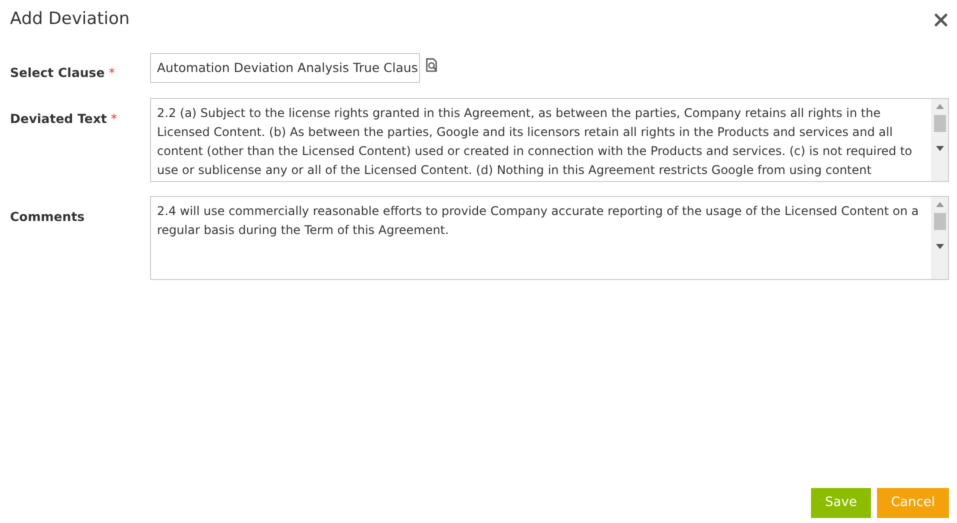  Describe the element at coordinates (285, 68) in the screenshot. I see `clause-field: Automation Deviation Analysis True Claus` at that location.